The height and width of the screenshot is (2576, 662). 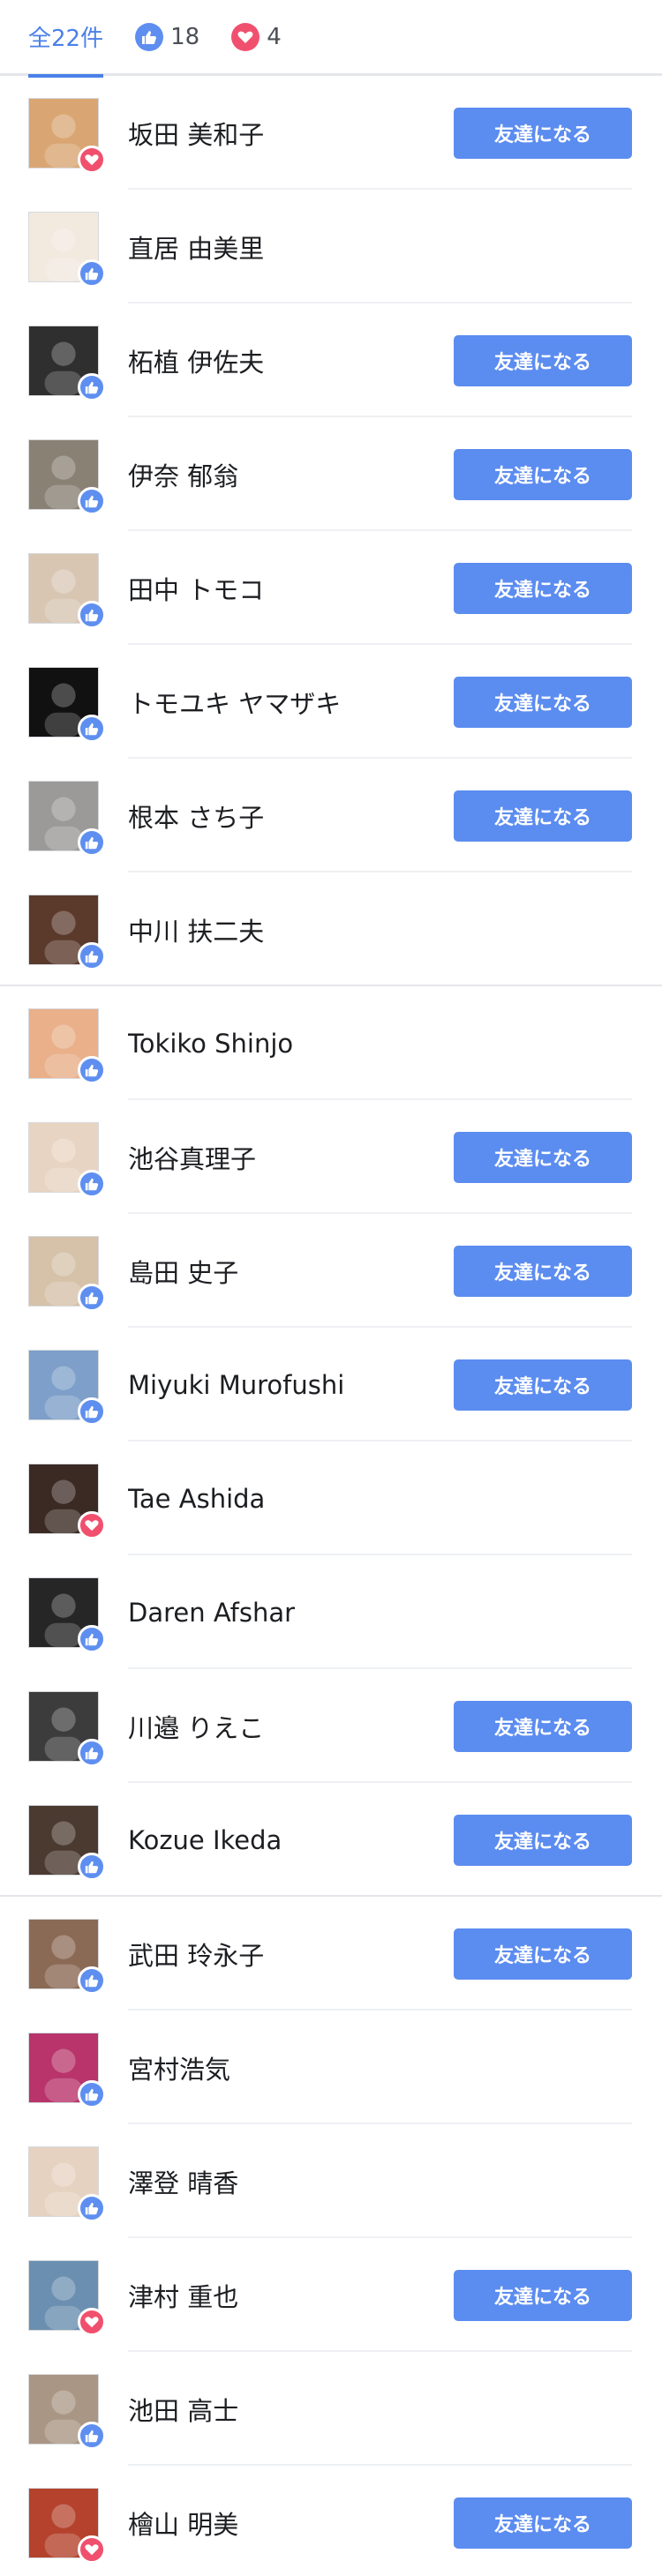 I want to click on person-name: 池田 高士, so click(x=380, y=2409).